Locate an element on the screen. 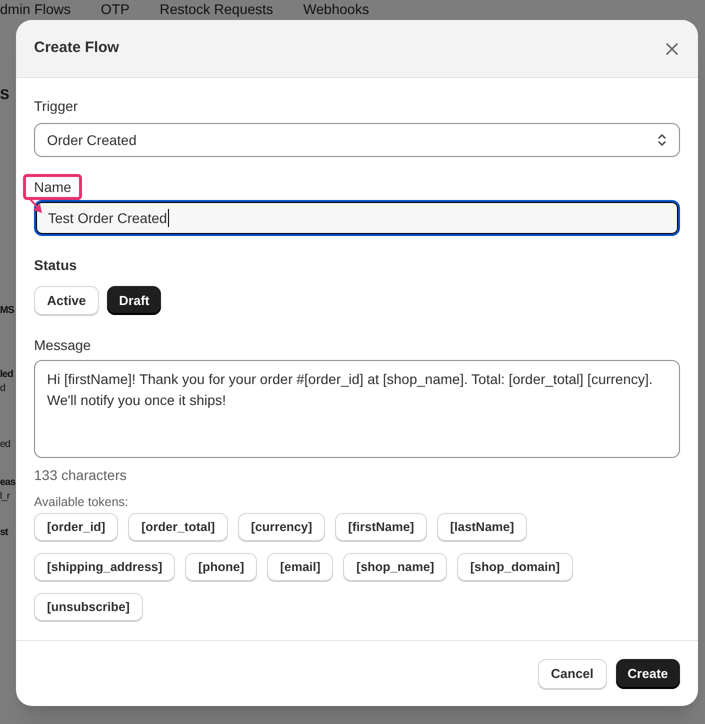 This screenshot has height=724, width=705. background-tab-label: OTP is located at coordinates (115, 9).